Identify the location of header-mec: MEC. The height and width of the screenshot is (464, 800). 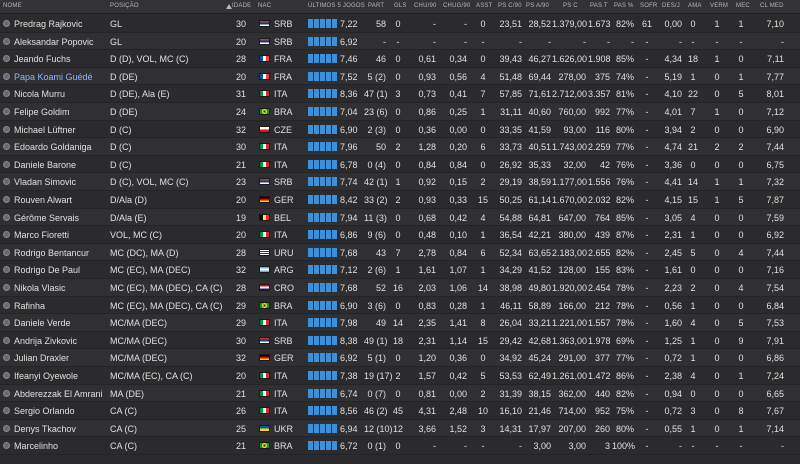
(743, 6).